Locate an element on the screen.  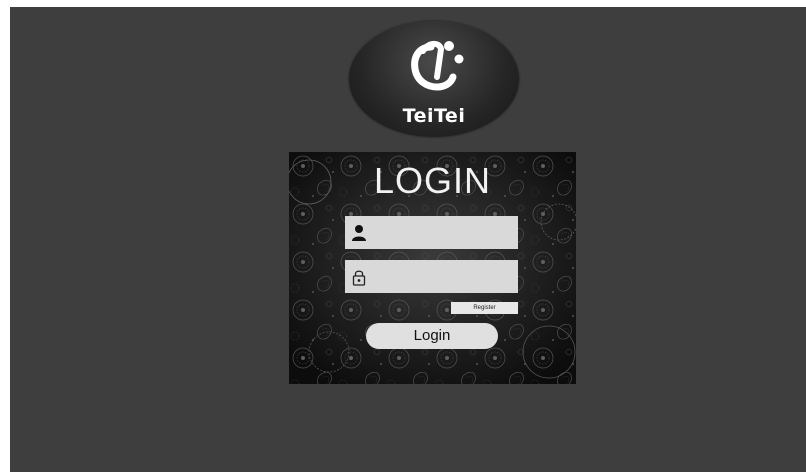
user-icon is located at coordinates (359, 233).